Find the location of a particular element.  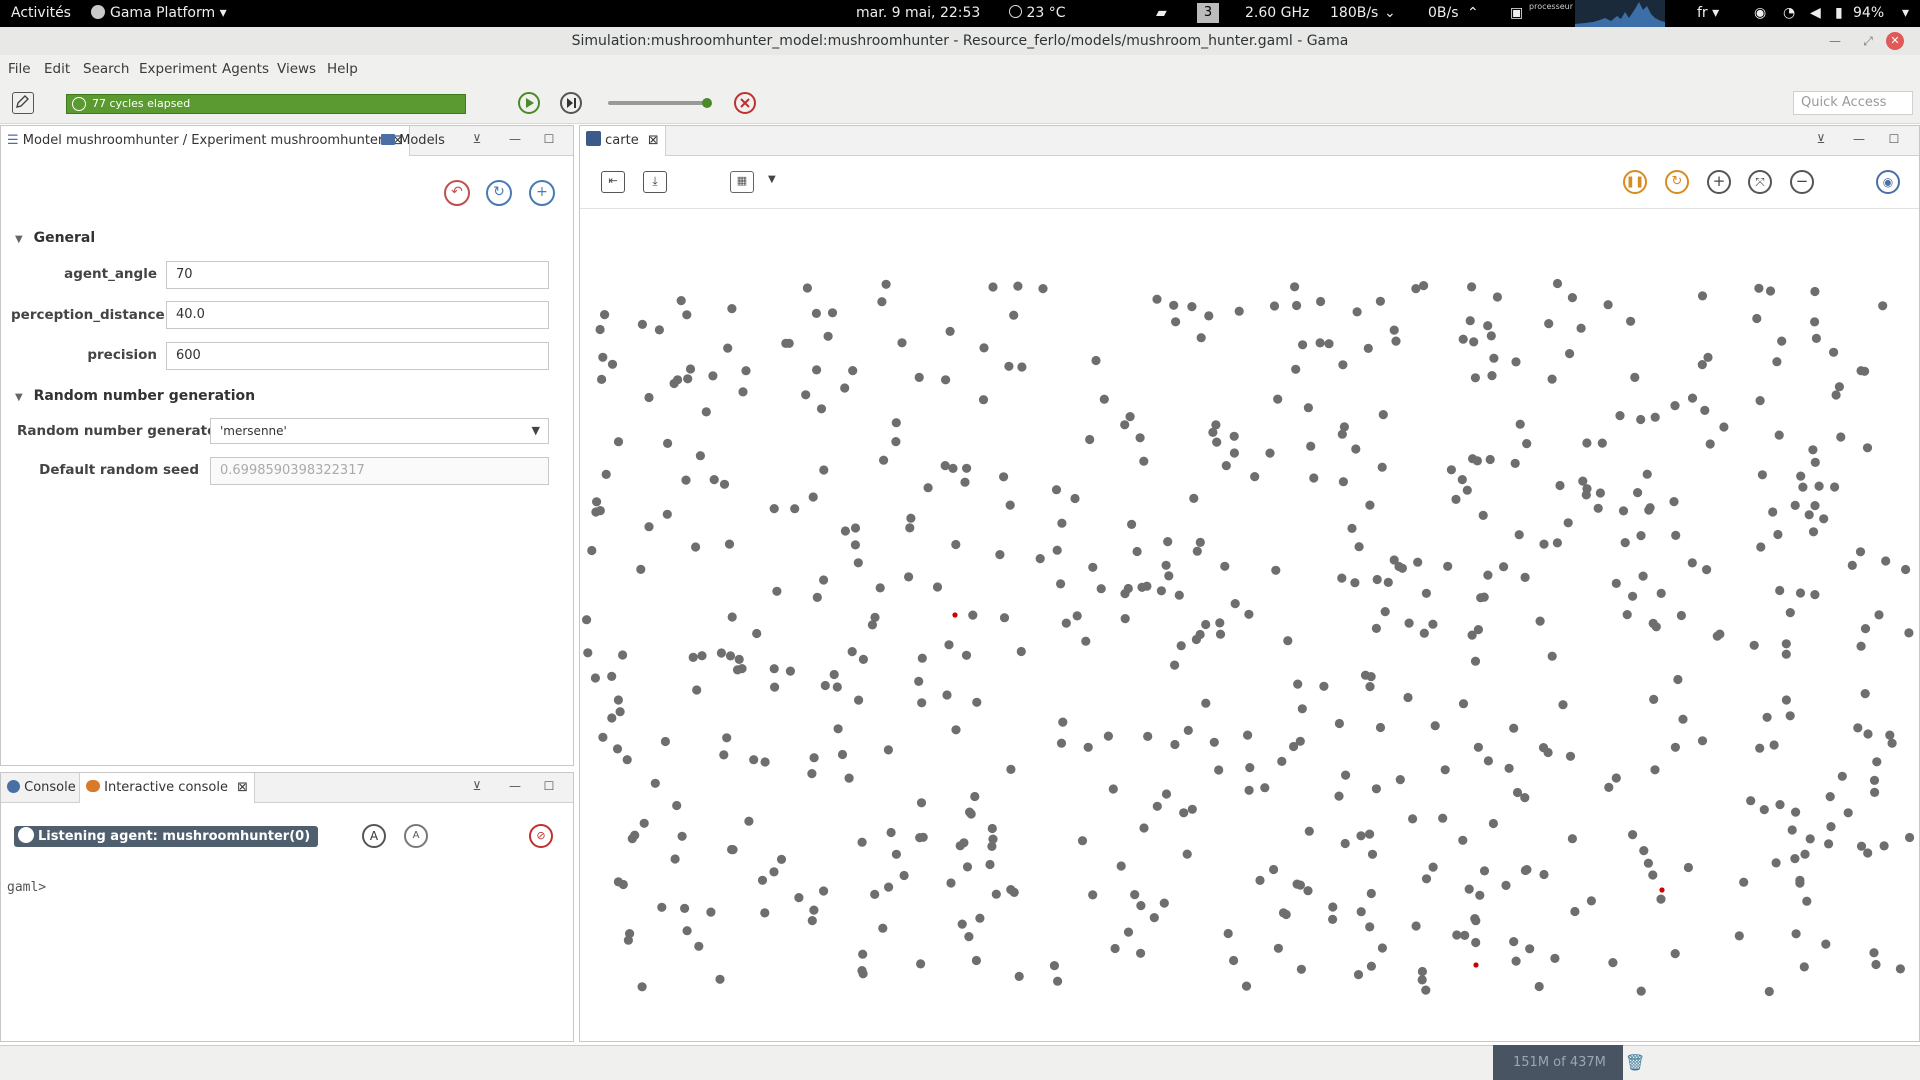

tab-models: Models is located at coordinates (413, 141).